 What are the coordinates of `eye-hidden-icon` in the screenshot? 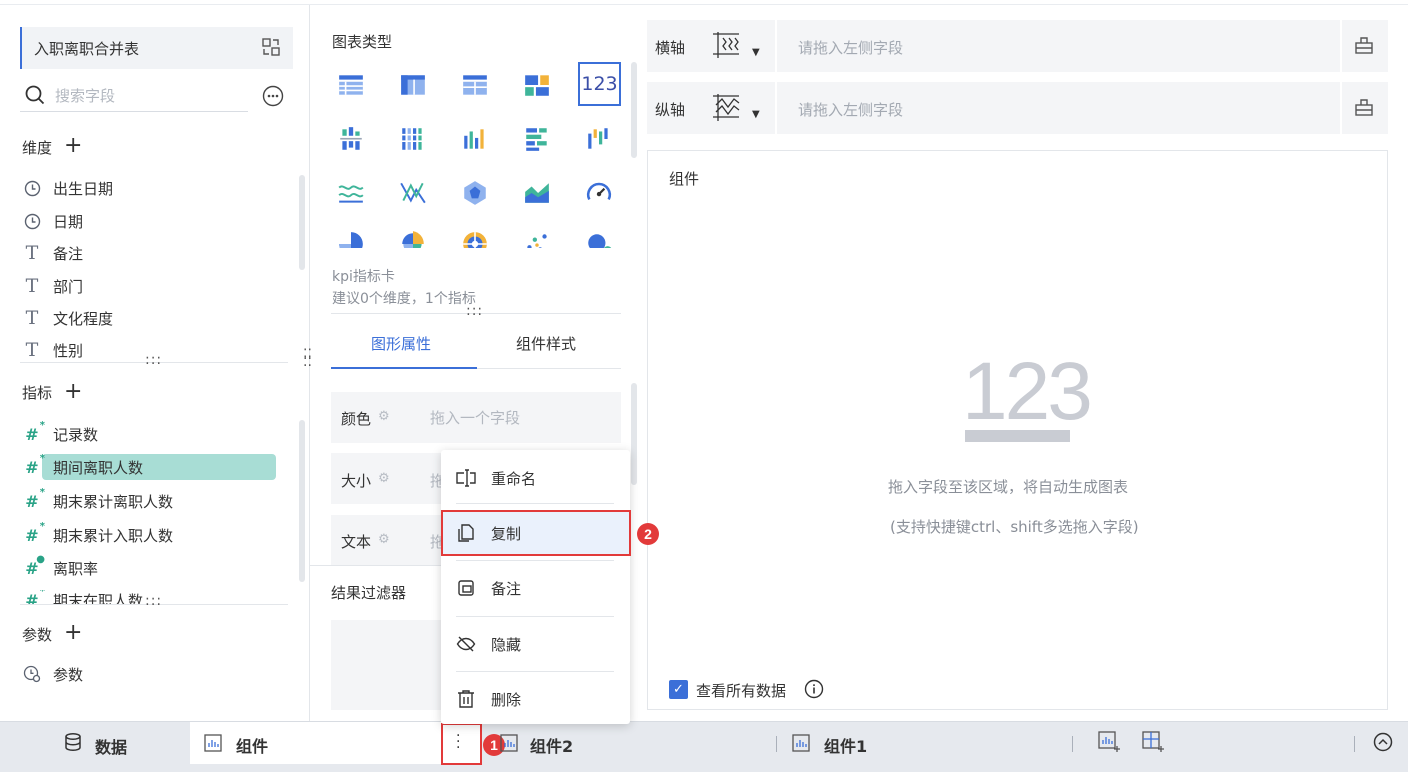 It's located at (466, 644).